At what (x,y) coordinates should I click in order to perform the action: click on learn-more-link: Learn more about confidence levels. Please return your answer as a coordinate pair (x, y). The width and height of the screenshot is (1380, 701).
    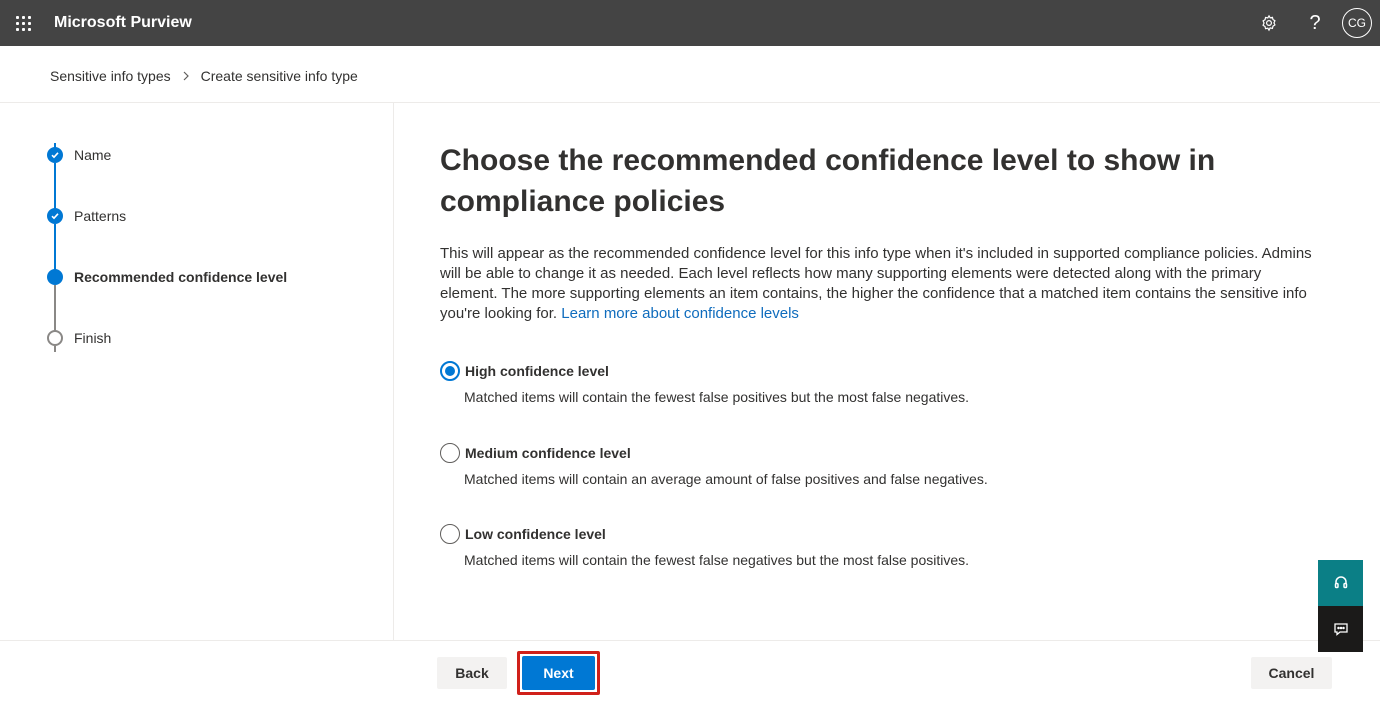
    Looking at the image, I should click on (680, 313).